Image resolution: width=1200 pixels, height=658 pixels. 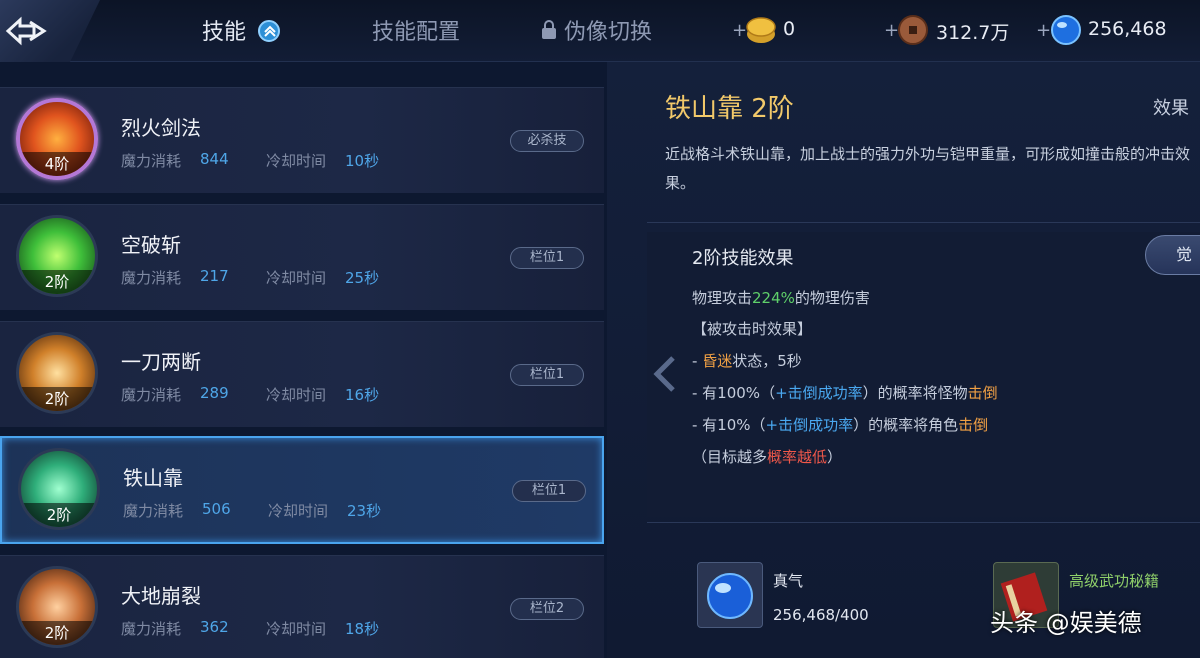 What do you see at coordinates (362, 278) in the screenshot?
I see `cooldown-value: 25秒` at bounding box center [362, 278].